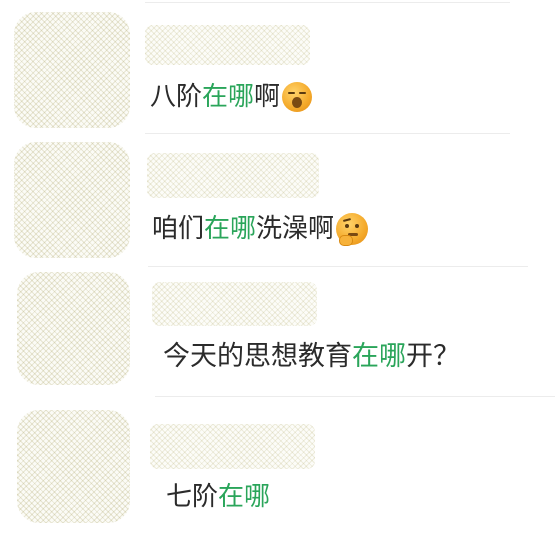  Describe the element at coordinates (267, 97) in the screenshot. I see `message-segment: 啊` at that location.